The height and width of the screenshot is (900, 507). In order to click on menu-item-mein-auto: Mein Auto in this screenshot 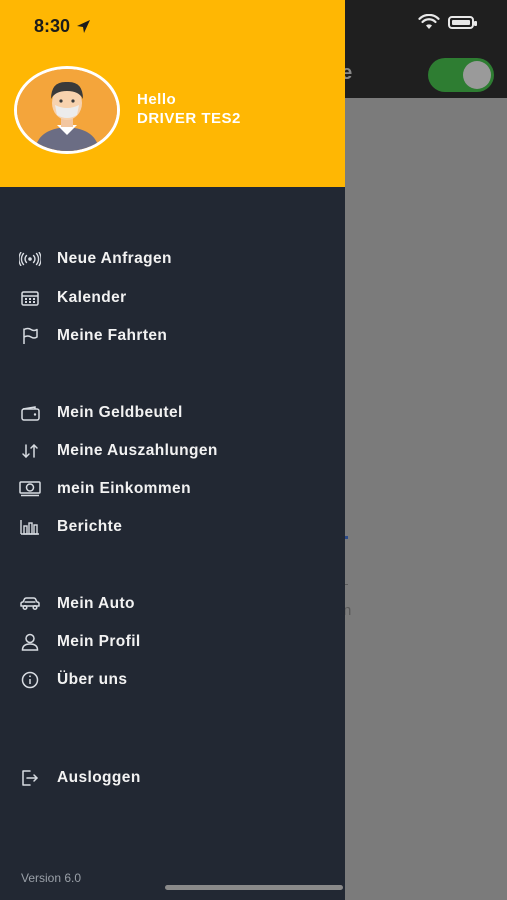, I will do `click(172, 604)`.